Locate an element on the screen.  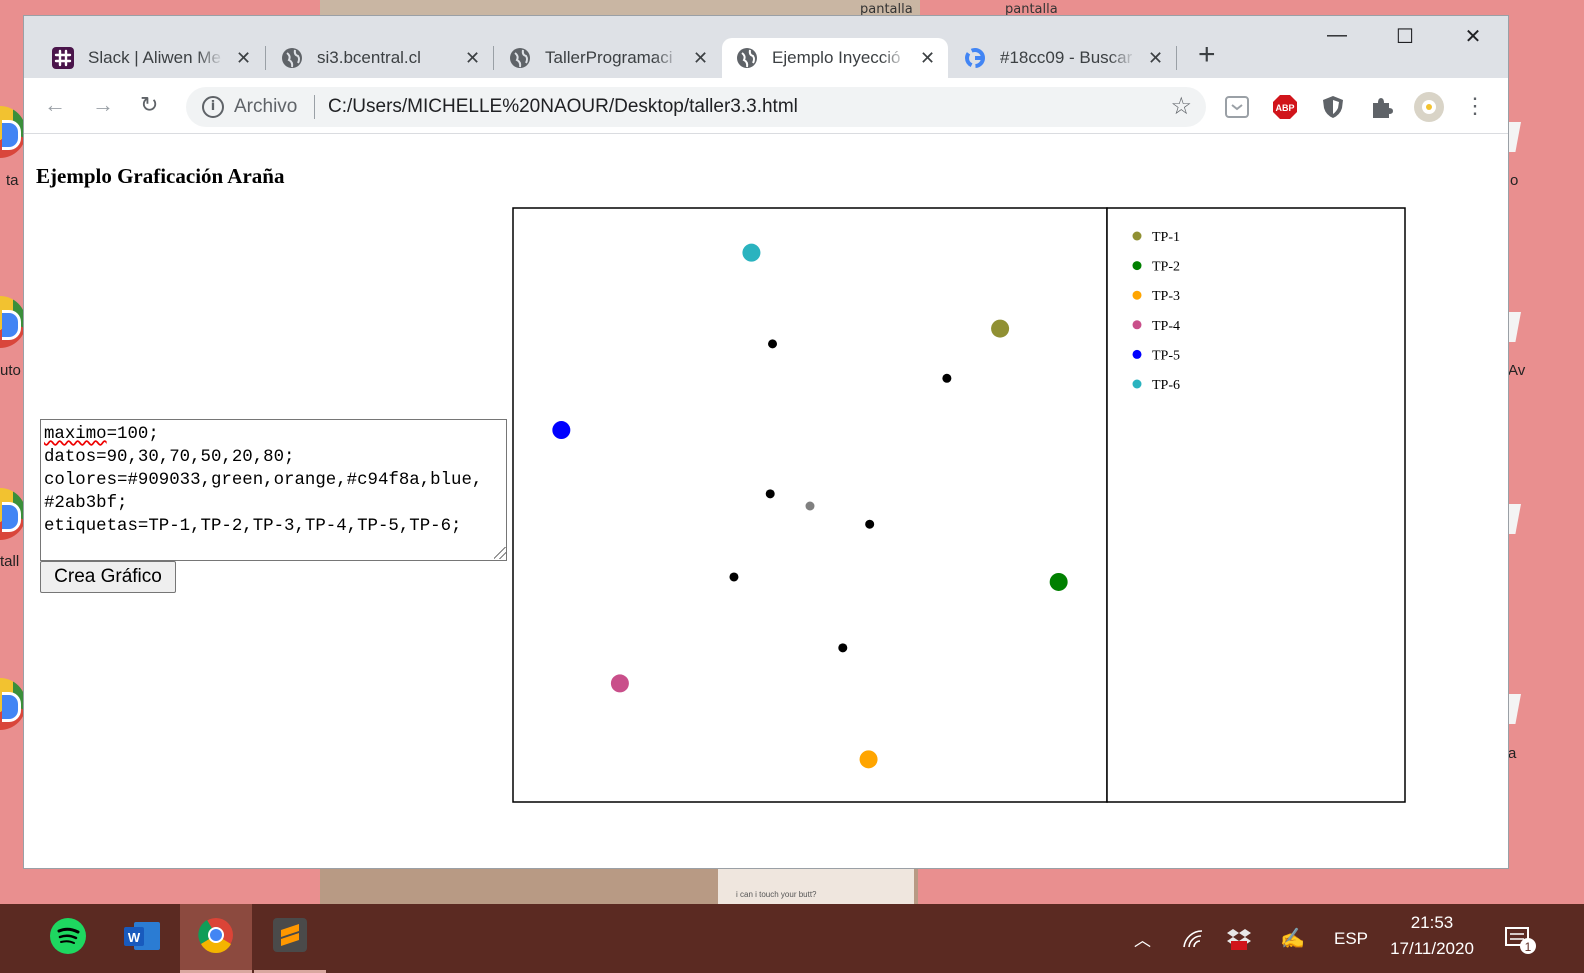
shield-icon is located at coordinates (1333, 107).